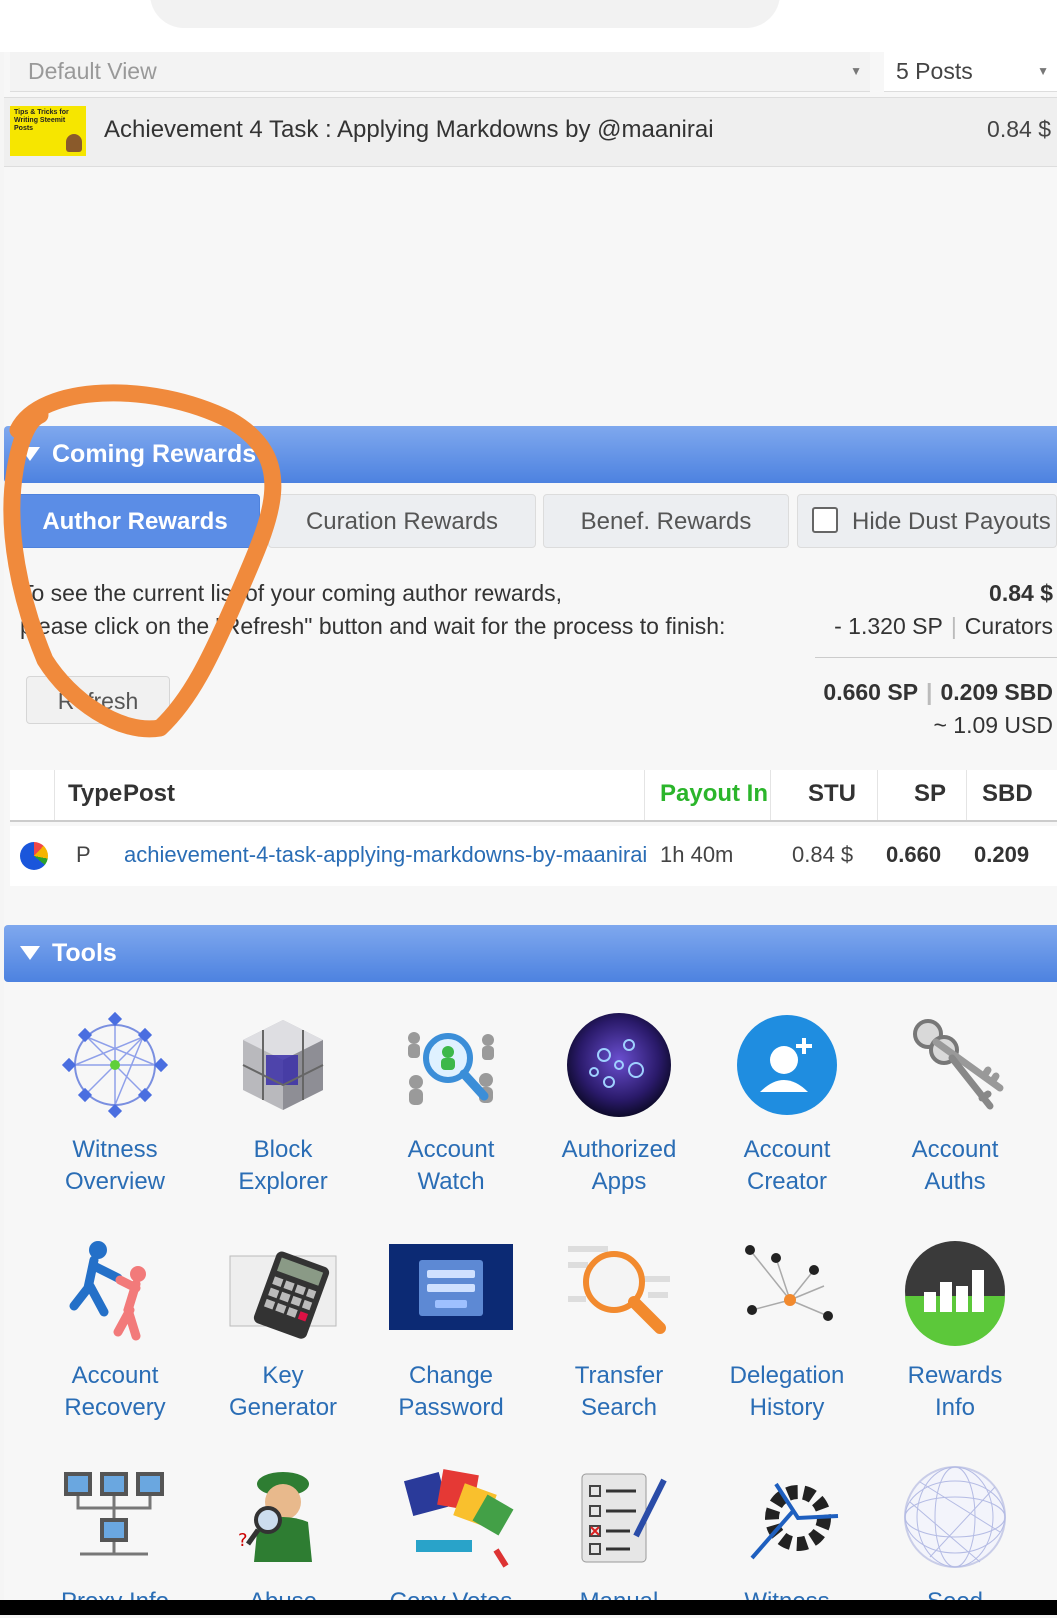  I want to click on gear-icon, so click(787, 1517).